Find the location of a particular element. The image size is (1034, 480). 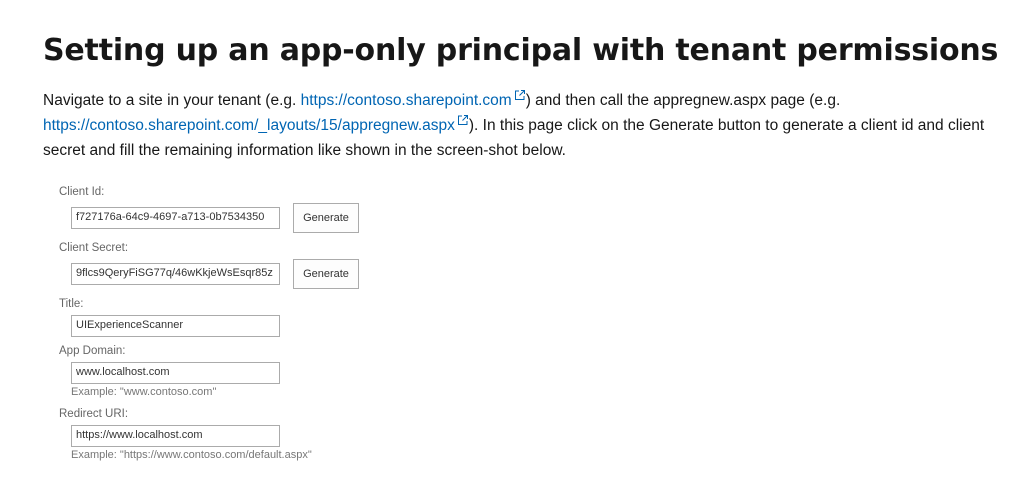

client-id-label: Client Id: is located at coordinates (82, 192).